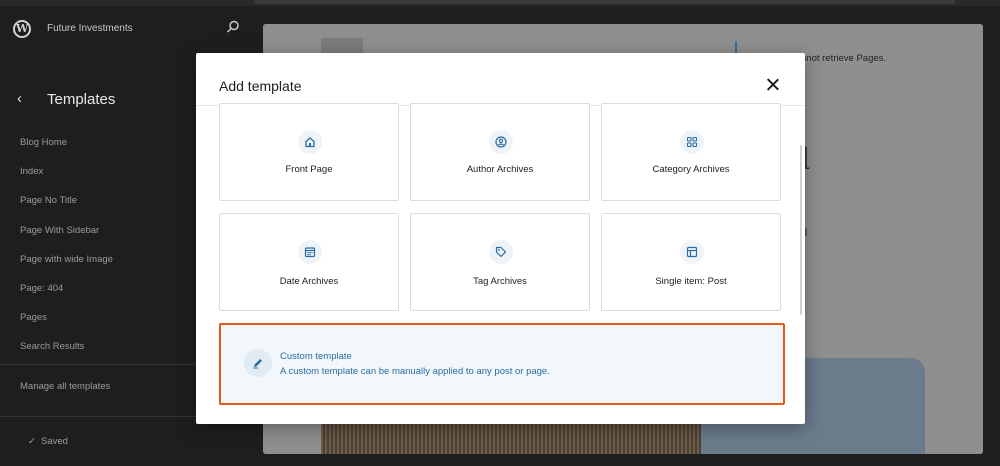 The width and height of the screenshot is (1000, 466). What do you see at coordinates (233, 27) in the screenshot?
I see `search-icon` at bounding box center [233, 27].